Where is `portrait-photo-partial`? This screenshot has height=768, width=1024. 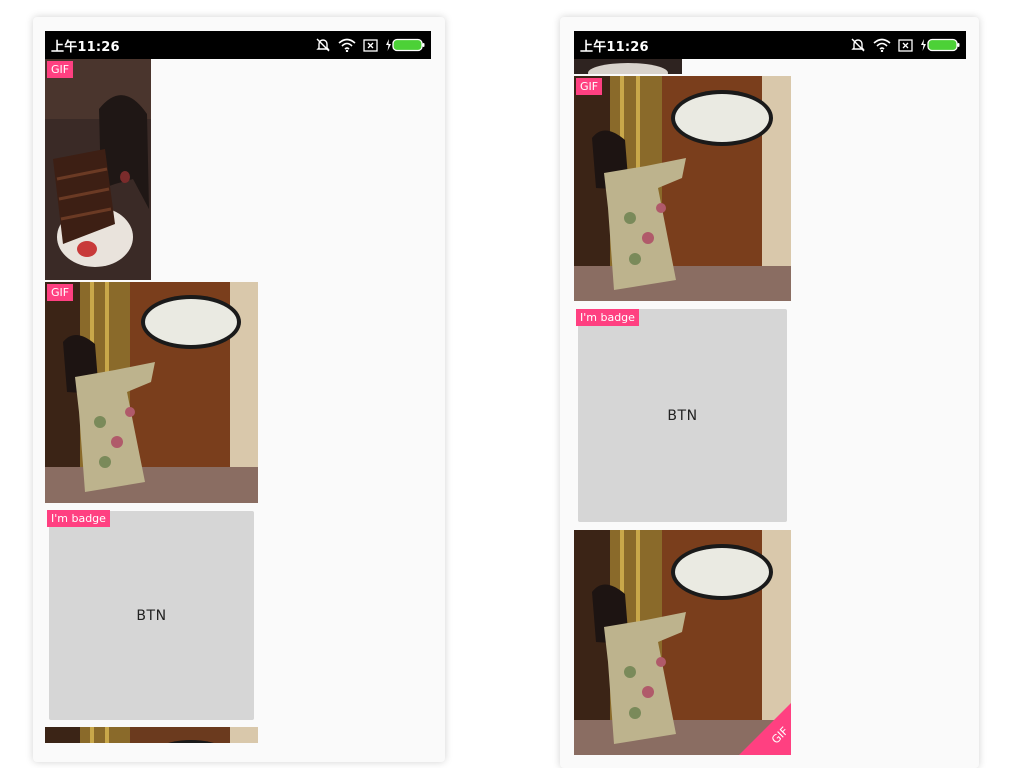 portrait-photo-partial is located at coordinates (151, 735).